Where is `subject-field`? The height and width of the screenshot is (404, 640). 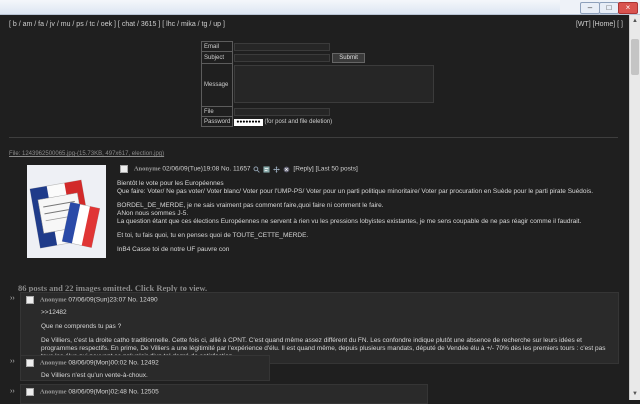
subject-field is located at coordinates (282, 57).